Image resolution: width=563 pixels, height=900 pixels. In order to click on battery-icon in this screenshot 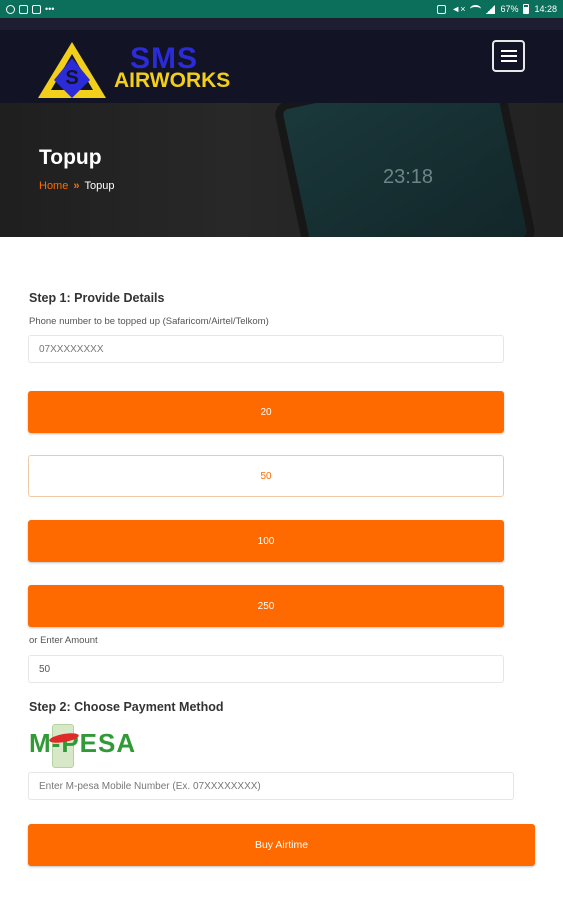, I will do `click(526, 9)`.